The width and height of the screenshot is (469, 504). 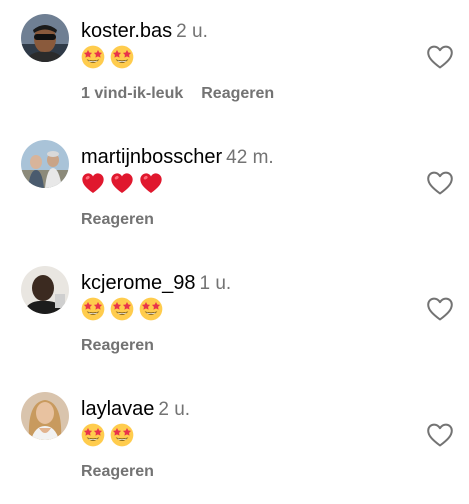 I want to click on comment-actions: 1 vind-ik-leuk Reageren, so click(x=177, y=94).